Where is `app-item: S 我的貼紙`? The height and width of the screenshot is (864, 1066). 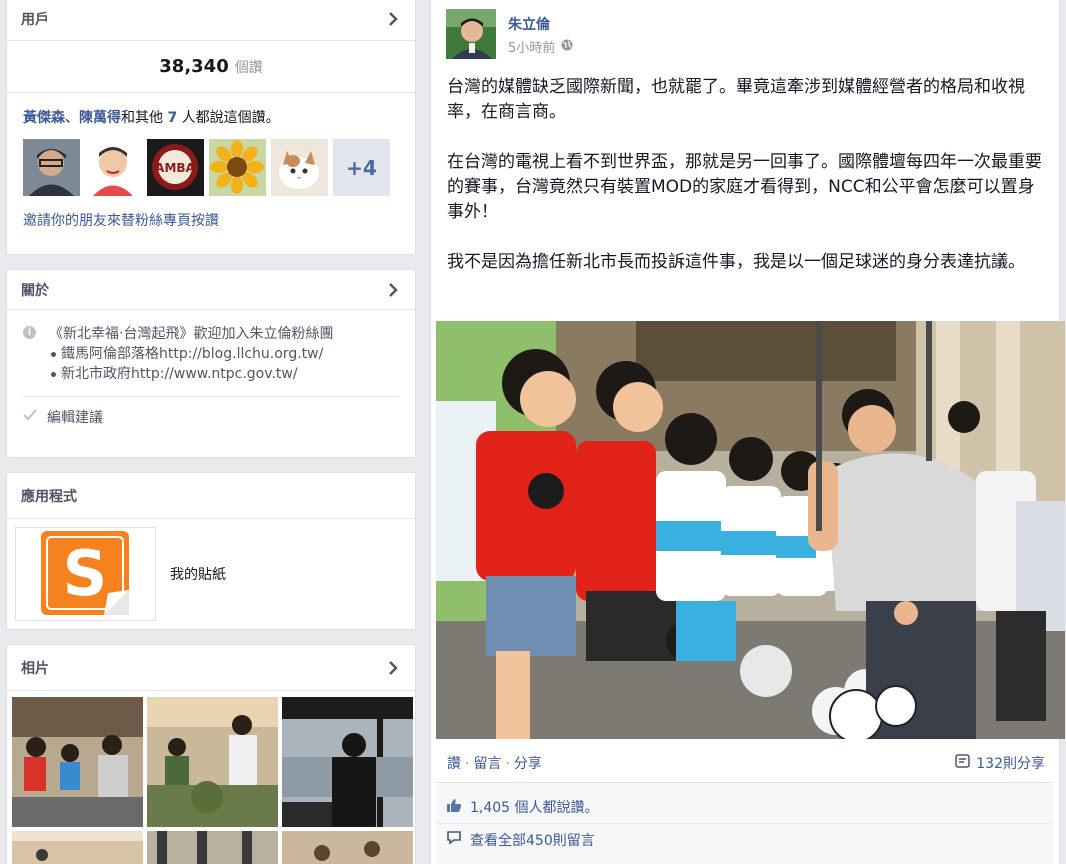 app-item: S 我的貼紙 is located at coordinates (211, 574).